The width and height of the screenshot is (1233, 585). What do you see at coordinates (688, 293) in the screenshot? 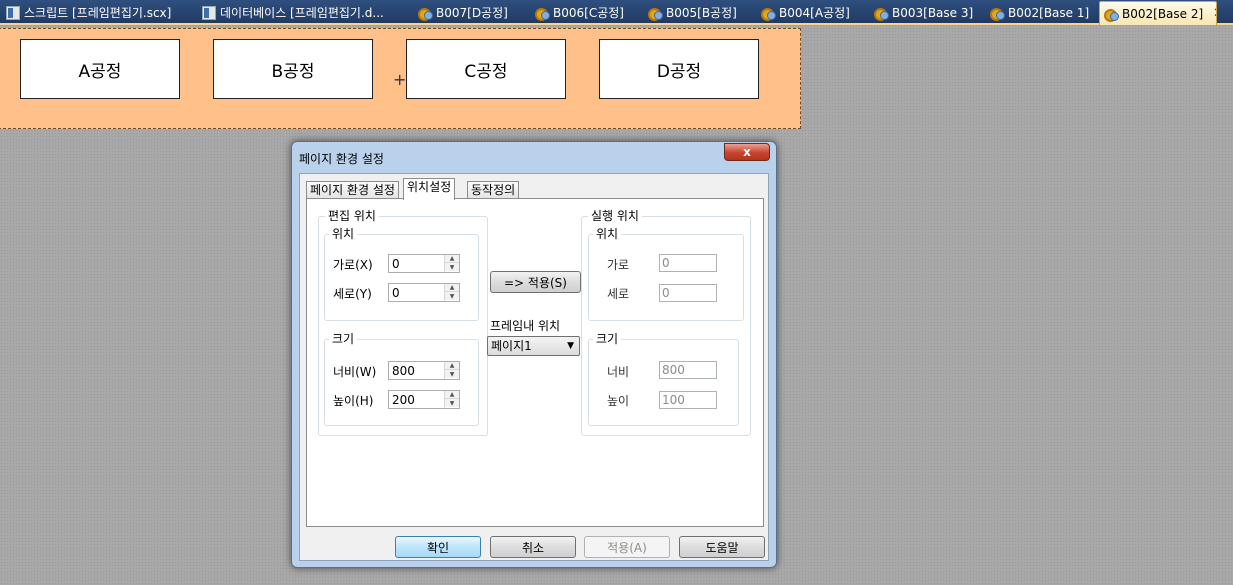
I see `runtime-y-value: 0` at bounding box center [688, 293].